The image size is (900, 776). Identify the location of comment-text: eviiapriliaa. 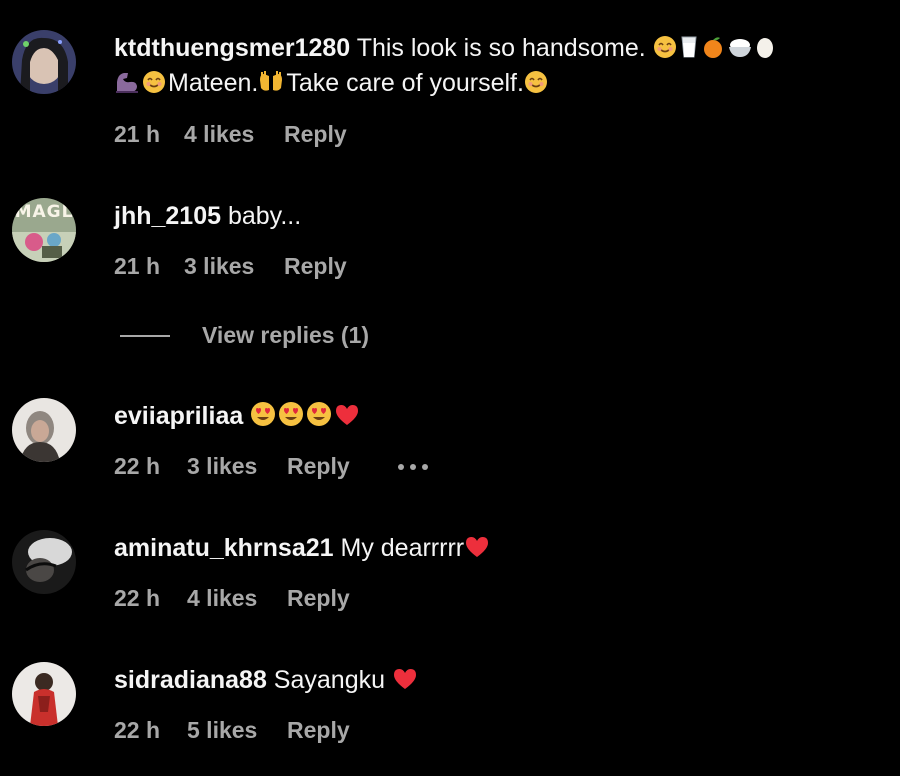
(238, 416).